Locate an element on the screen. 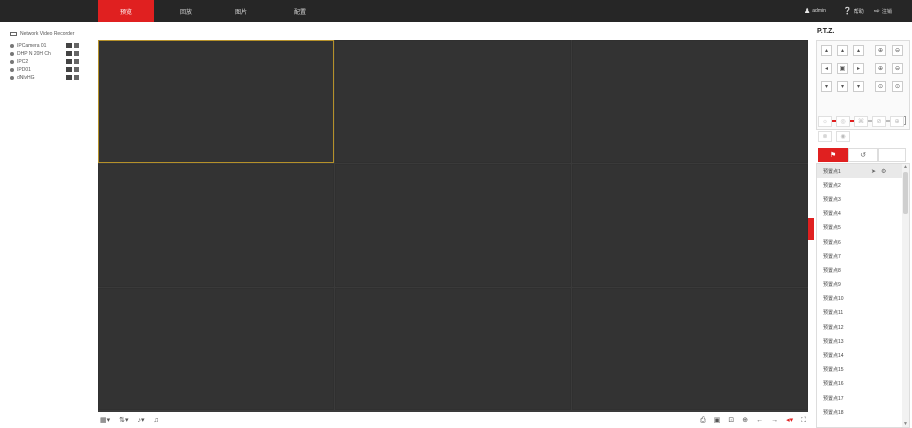 This screenshot has width=912, height=428. help-button: ❔ 帮助 is located at coordinates (853, 11).